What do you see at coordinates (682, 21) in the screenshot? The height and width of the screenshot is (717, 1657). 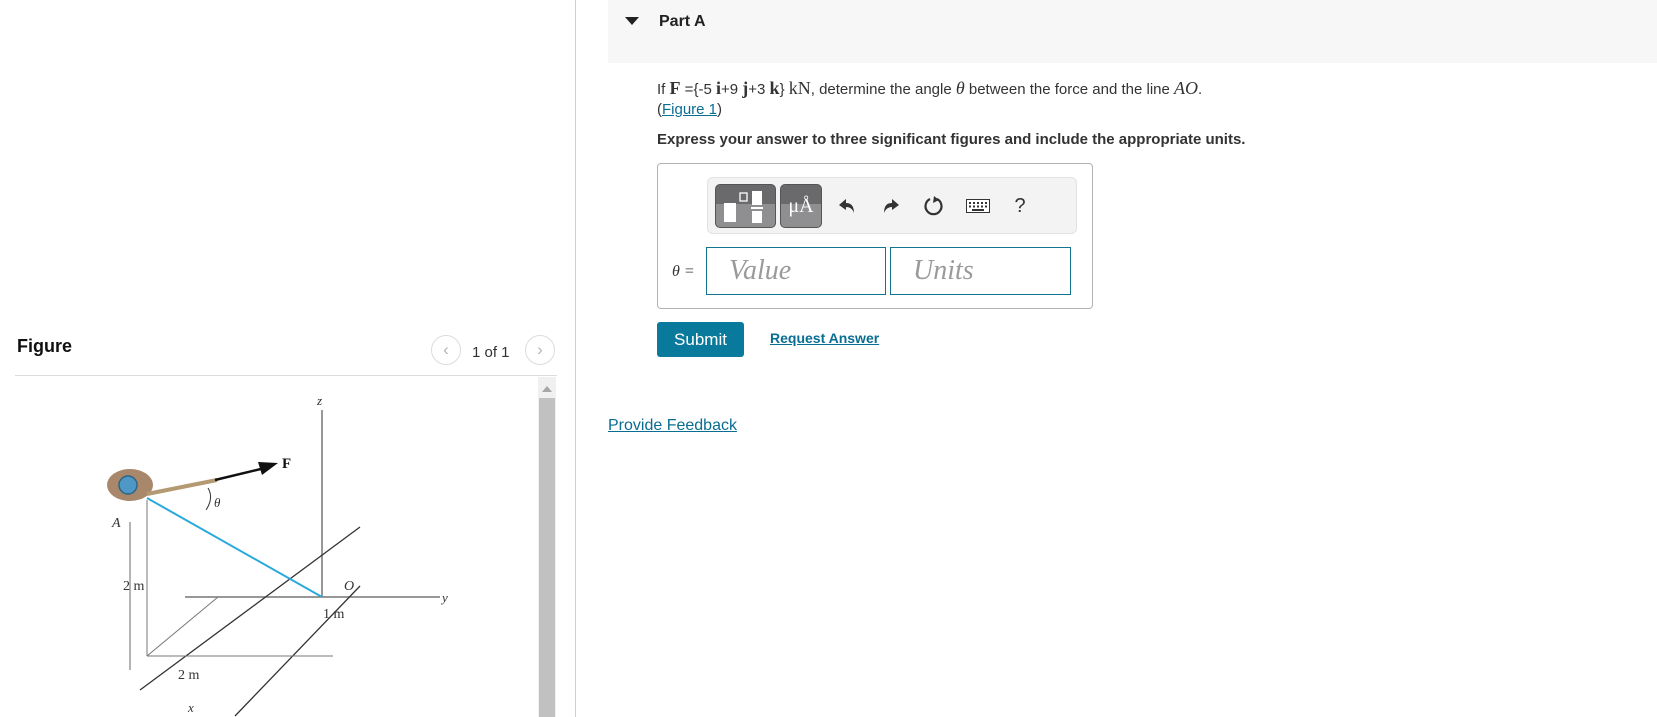 I see `part-title: Part A` at bounding box center [682, 21].